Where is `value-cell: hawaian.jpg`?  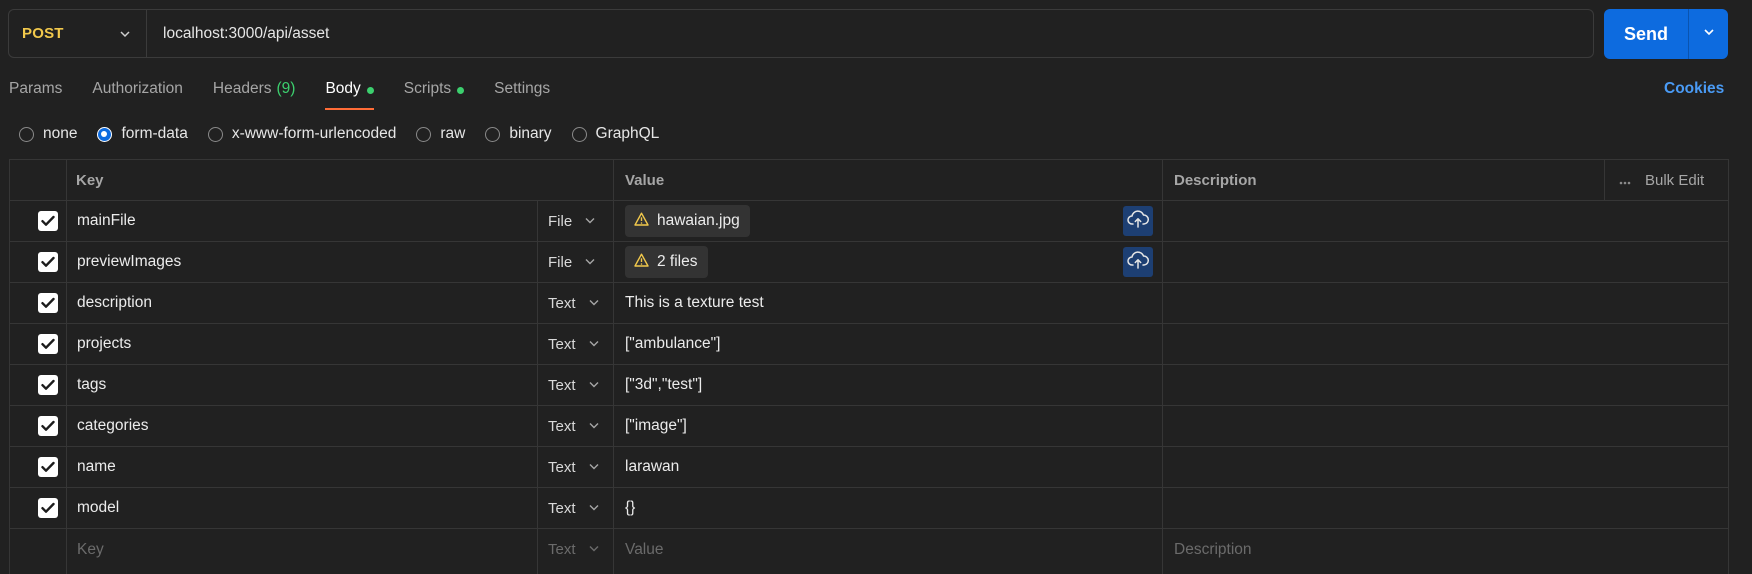
value-cell: hawaian.jpg is located at coordinates (687, 221).